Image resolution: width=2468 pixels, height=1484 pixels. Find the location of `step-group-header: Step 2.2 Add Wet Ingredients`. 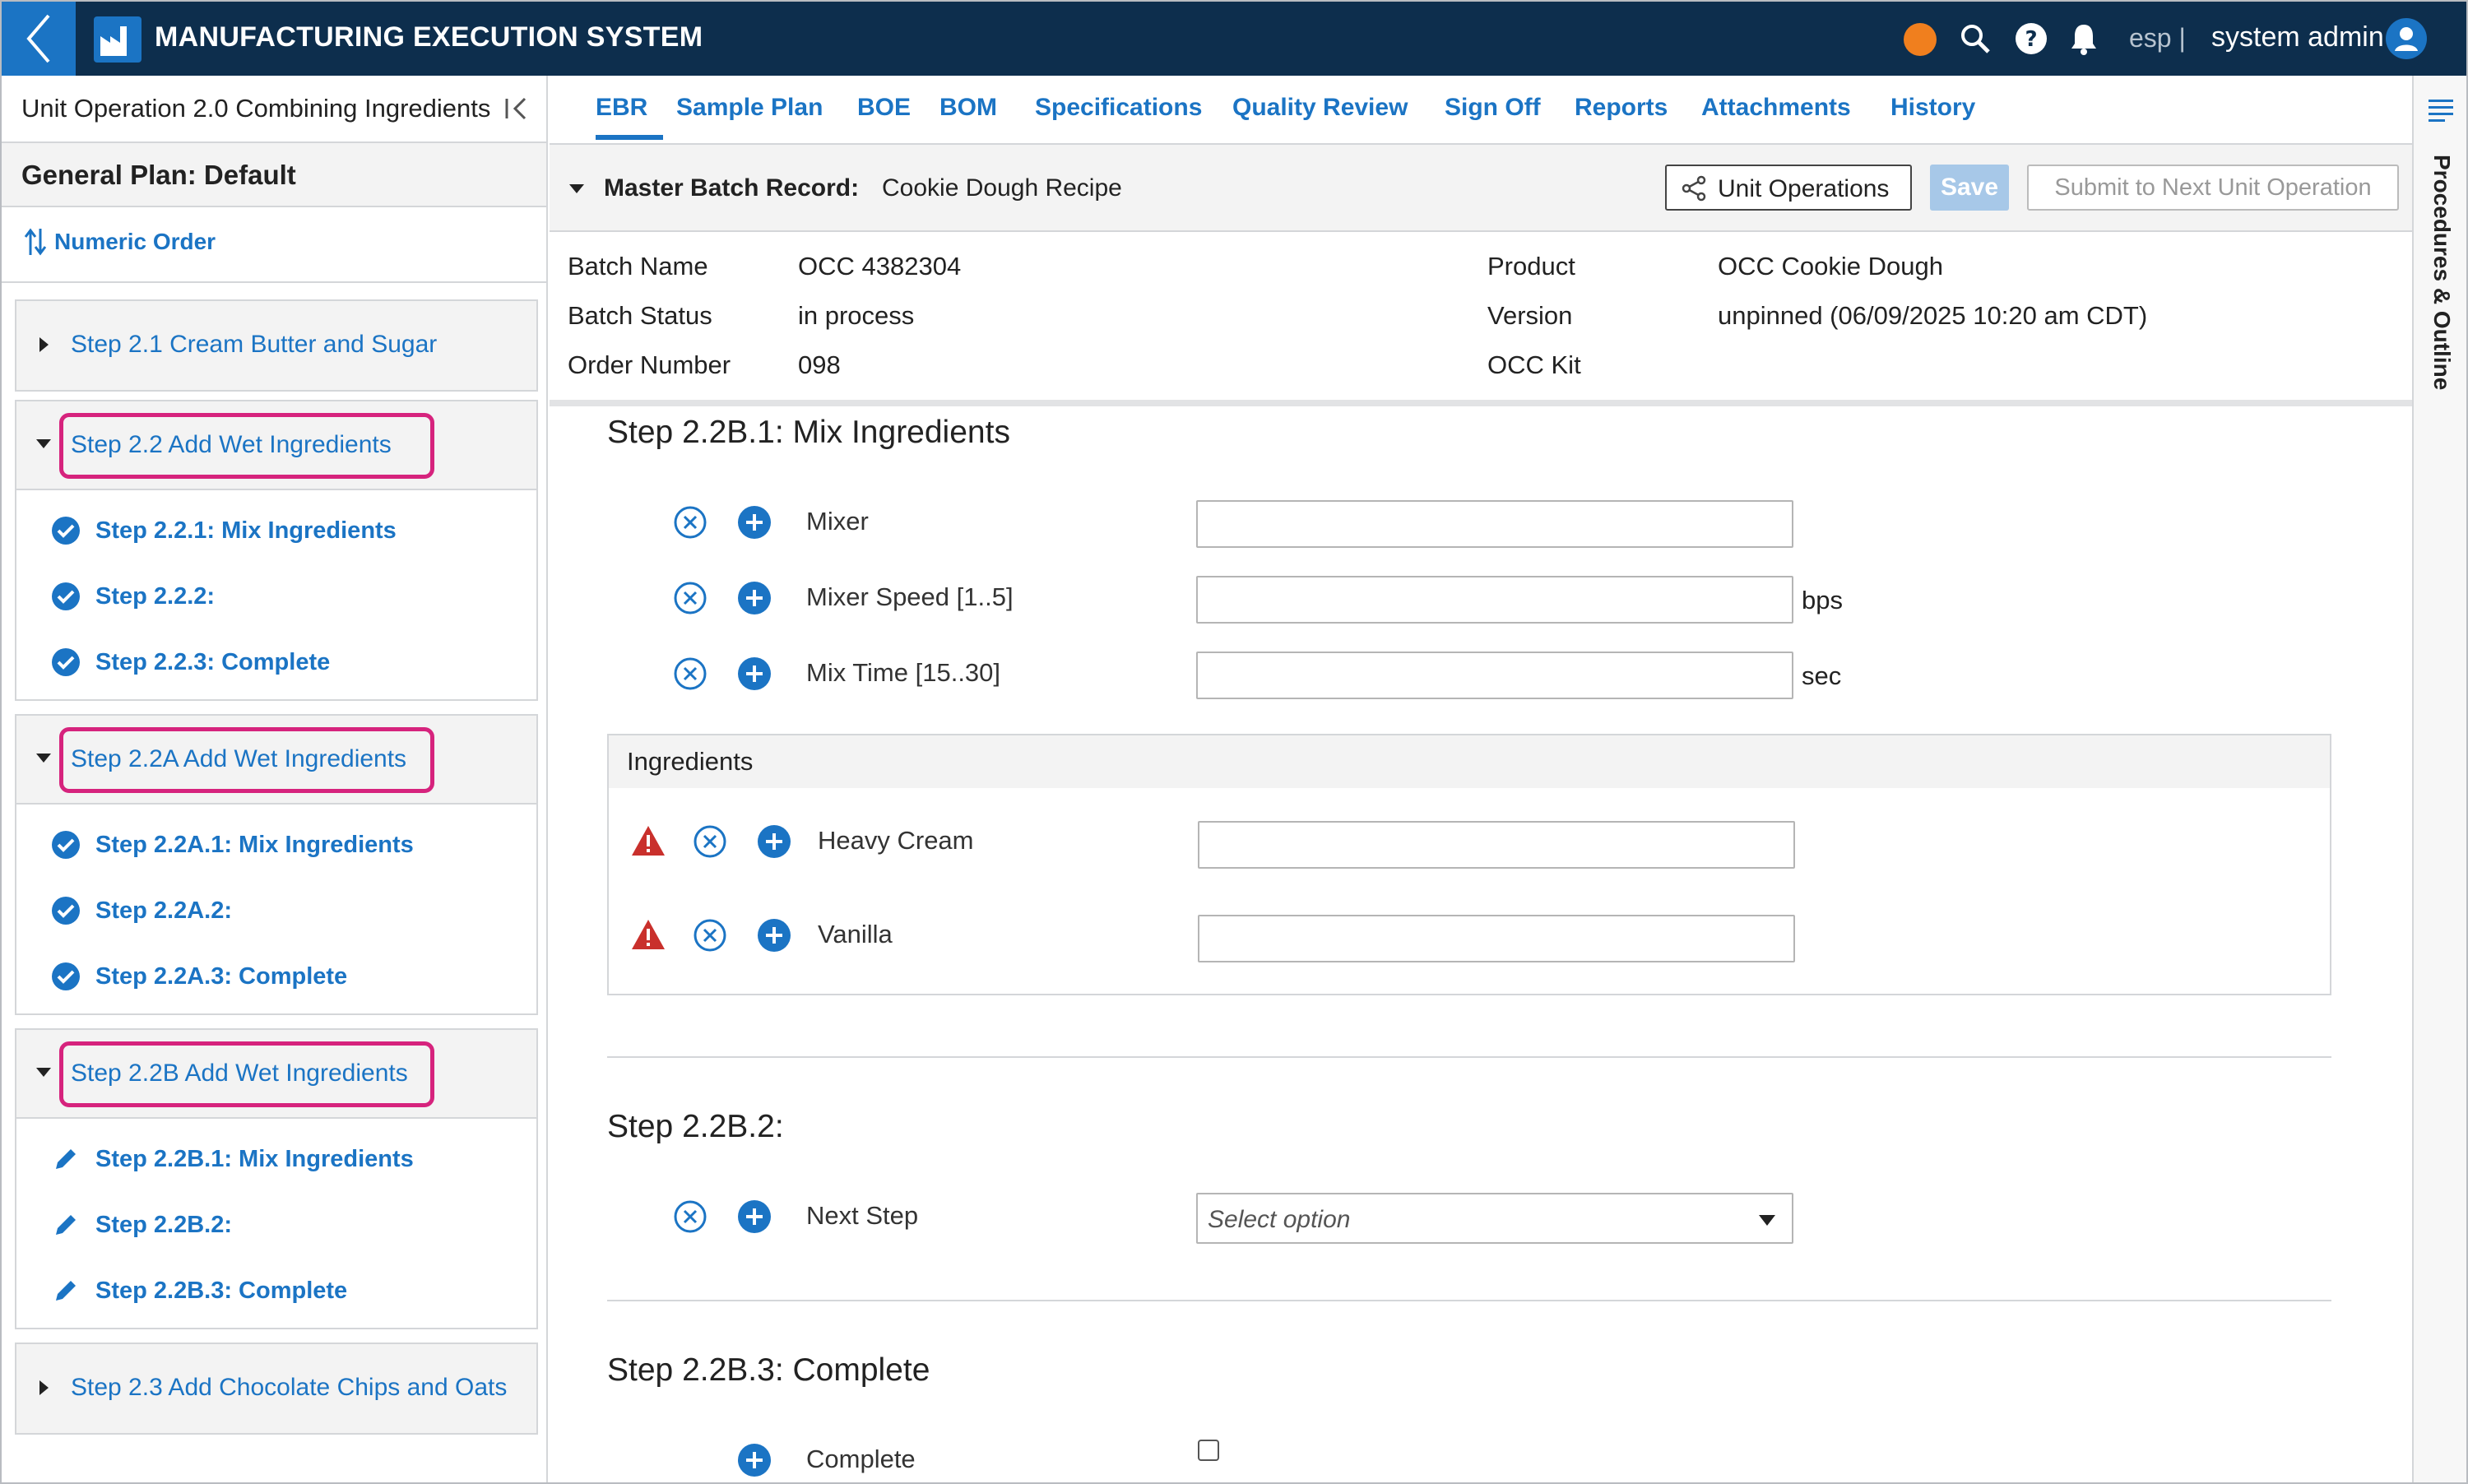

step-group-header: Step 2.2 Add Wet Ingredients is located at coordinates (276, 445).